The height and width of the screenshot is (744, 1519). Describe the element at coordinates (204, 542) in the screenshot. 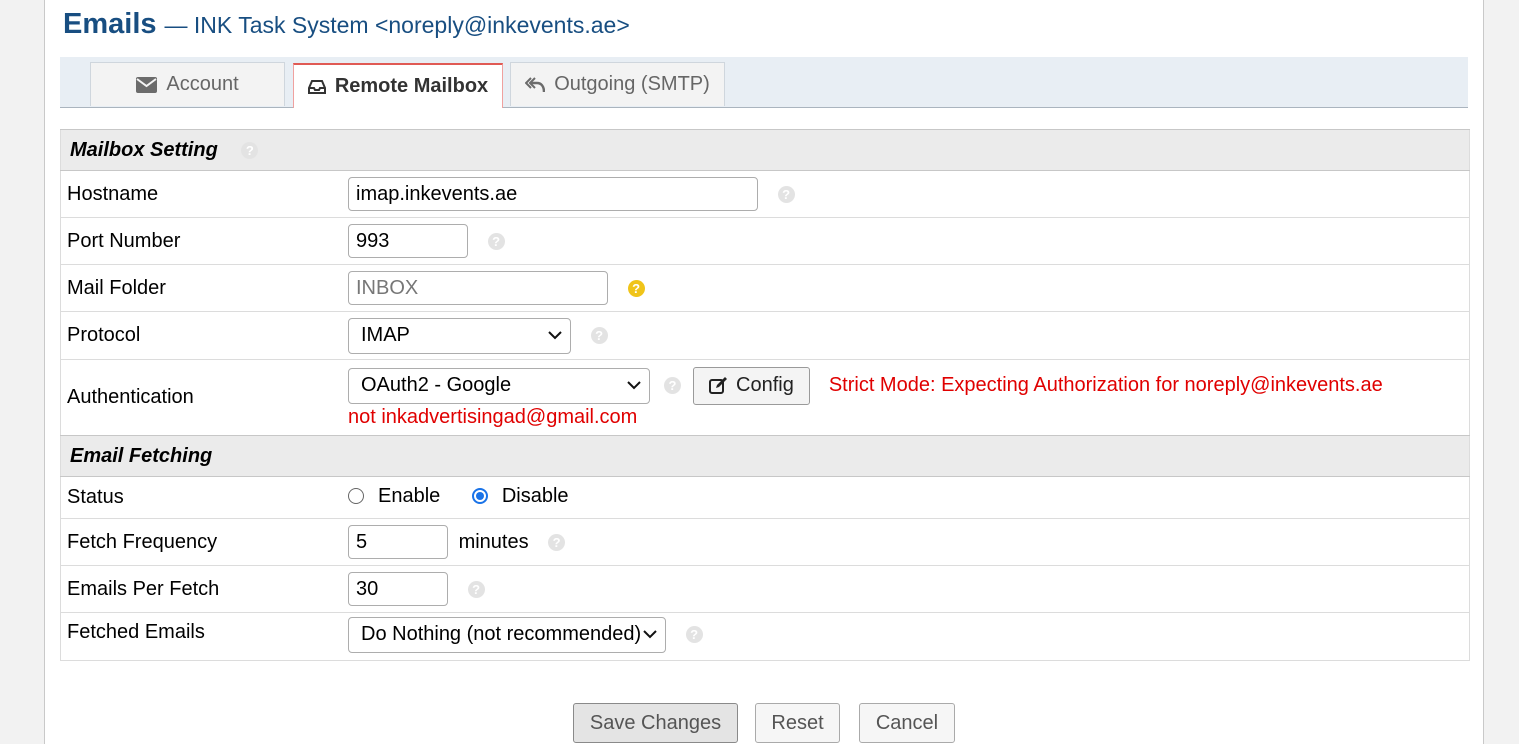

I see `fetch-frequency-label: Fetch Frequency` at that location.